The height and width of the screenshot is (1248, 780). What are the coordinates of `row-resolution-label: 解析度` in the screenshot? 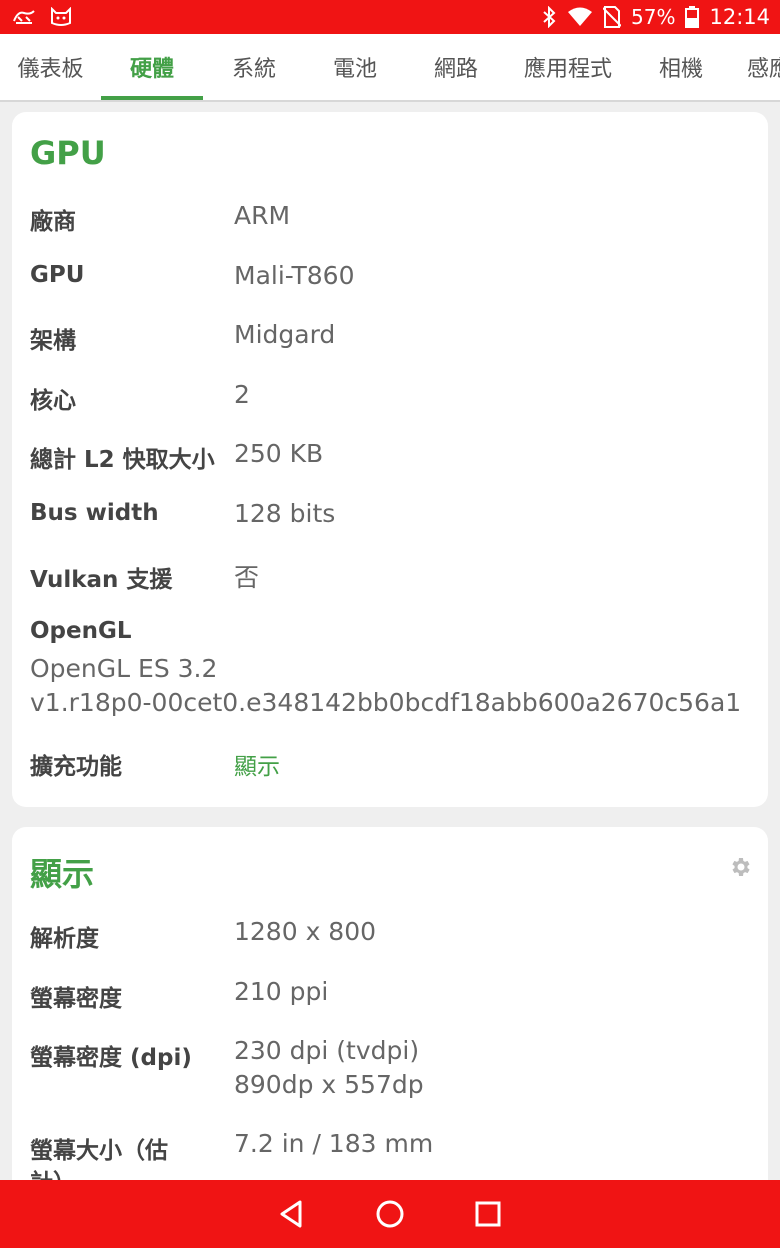 It's located at (64, 939).